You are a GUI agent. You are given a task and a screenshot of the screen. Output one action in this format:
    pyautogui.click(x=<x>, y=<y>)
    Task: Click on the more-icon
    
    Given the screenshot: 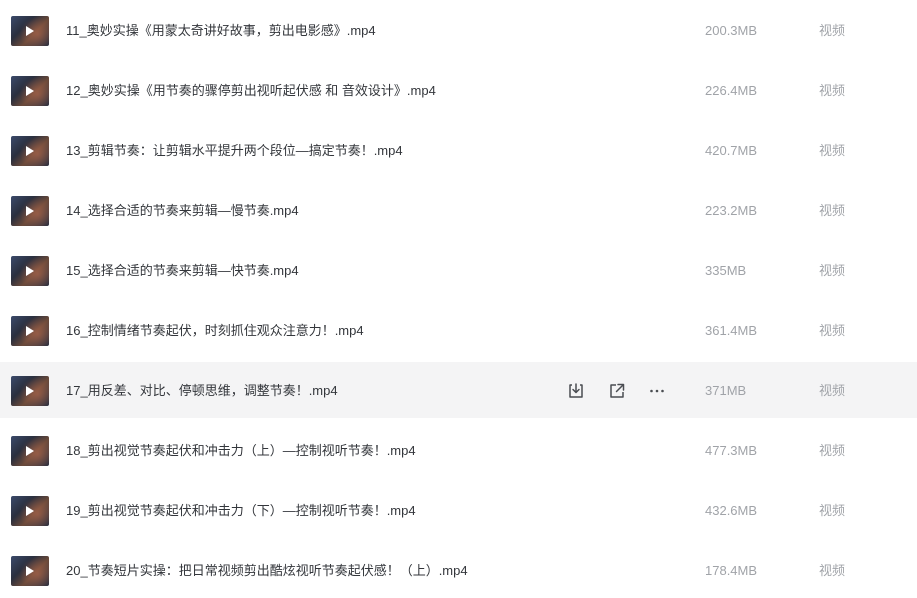 What is the action you would take?
    pyautogui.click(x=657, y=391)
    